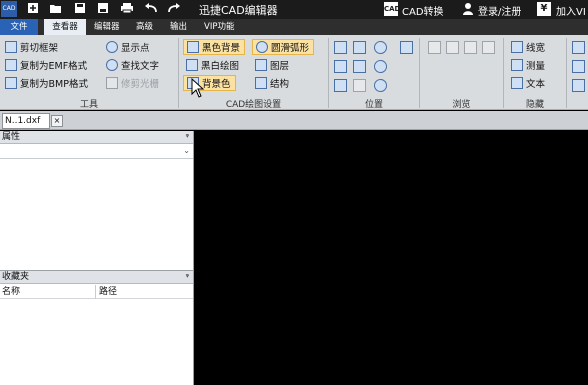 The height and width of the screenshot is (385, 588). I want to click on app-logo-icon: CAD, so click(9, 9).